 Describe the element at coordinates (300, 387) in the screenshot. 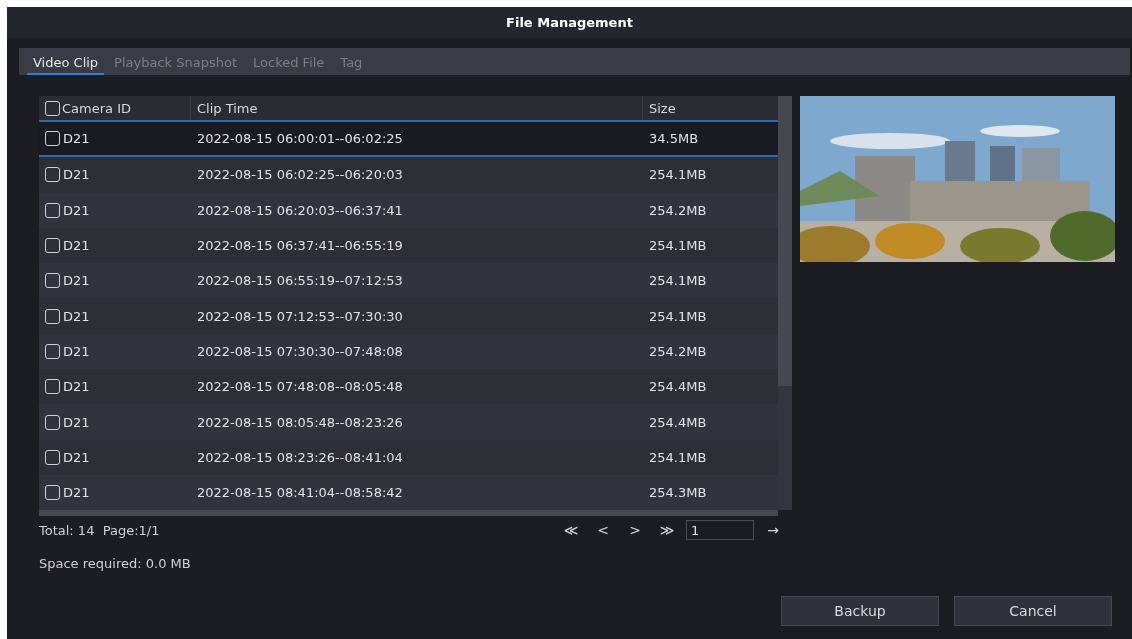

I see `table-cell: 2022-08-15 07:48:08--08:05:48` at that location.